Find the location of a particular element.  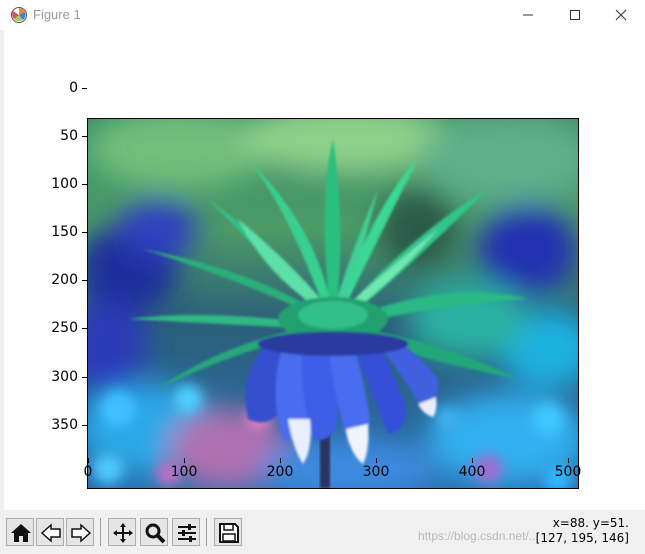

y-tick-label: 300 is located at coordinates (64, 377).